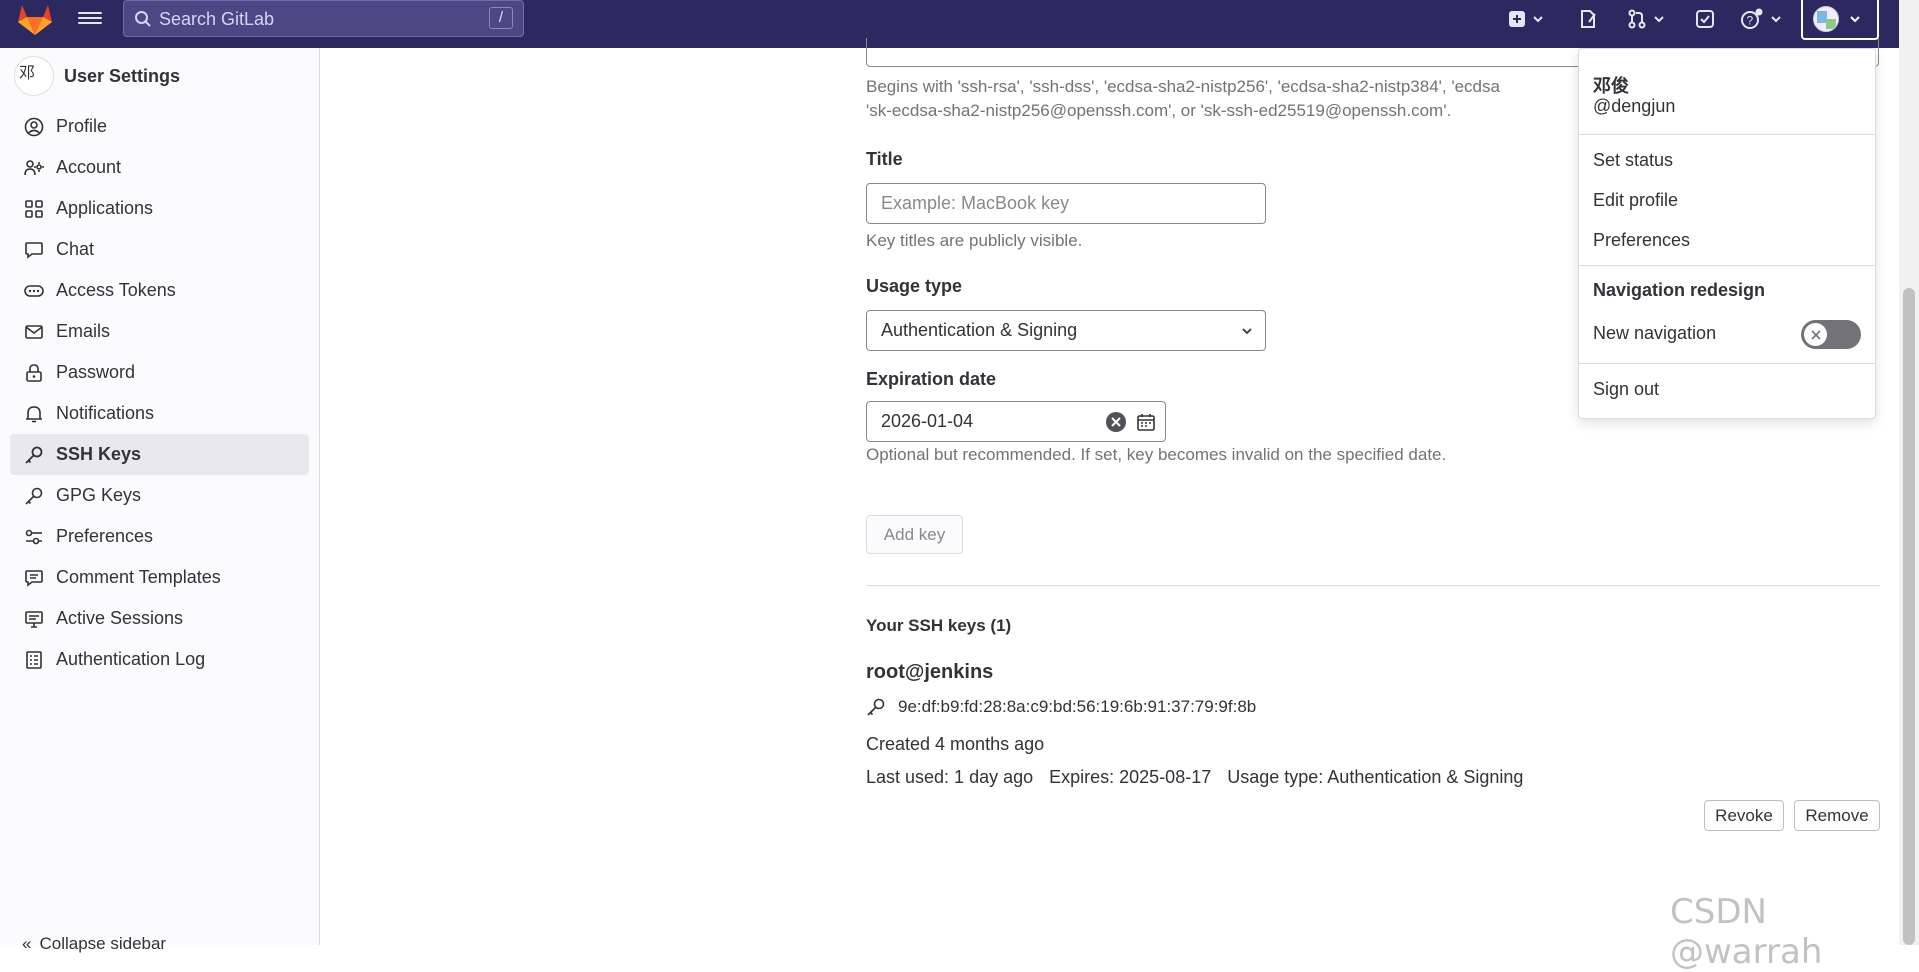 The width and height of the screenshot is (1919, 972). What do you see at coordinates (1635, 200) in the screenshot?
I see `edit-profile-menu-item: Edit profile` at bounding box center [1635, 200].